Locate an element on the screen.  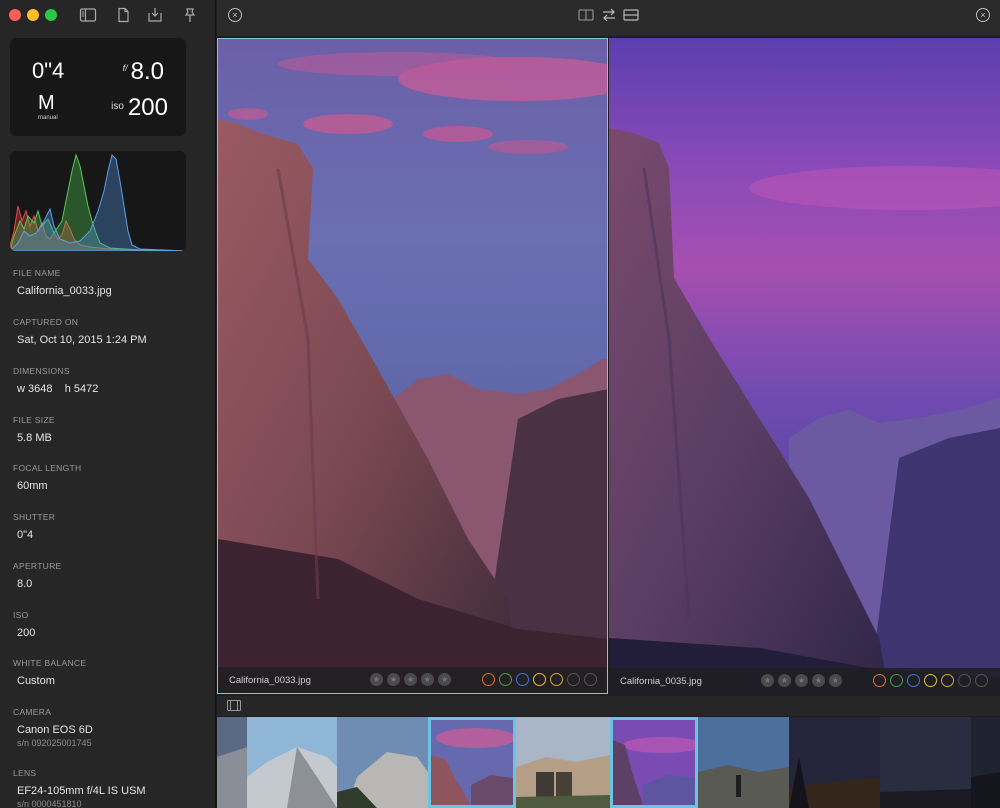
exif-summary-panel: 0"4 f/8.0 M manual iso 200 is located at coordinates (98, 87).